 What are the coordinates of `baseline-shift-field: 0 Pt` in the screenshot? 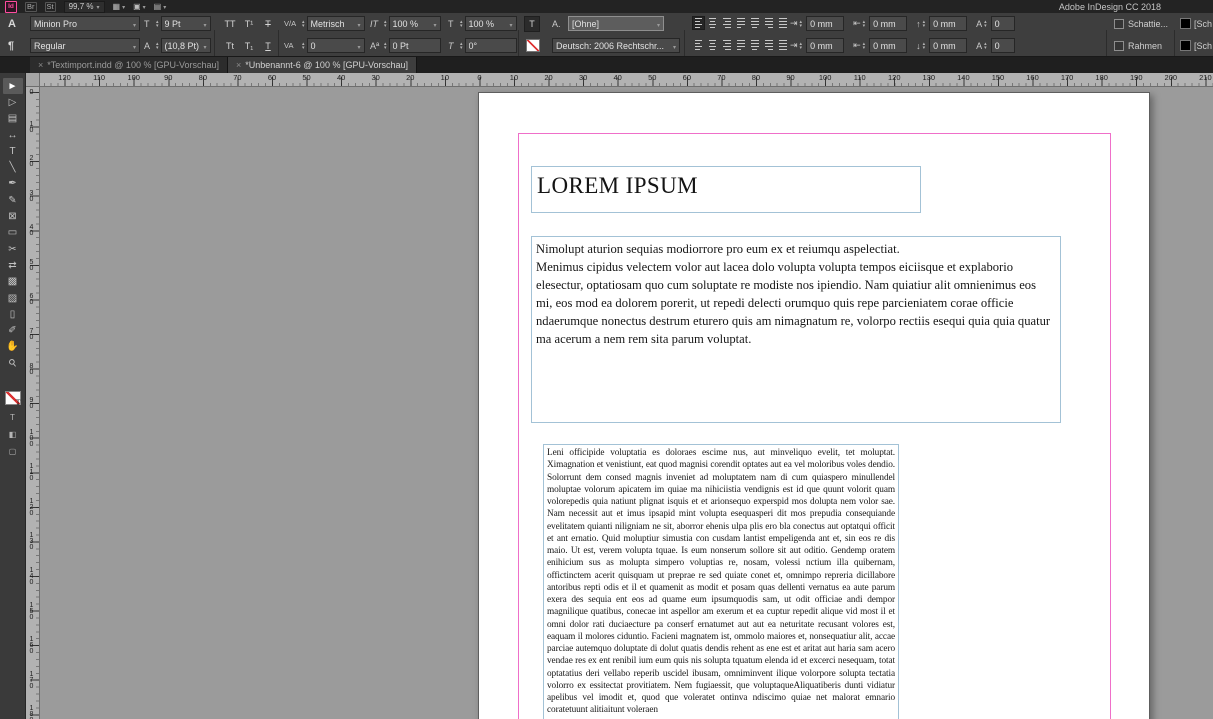 It's located at (412, 45).